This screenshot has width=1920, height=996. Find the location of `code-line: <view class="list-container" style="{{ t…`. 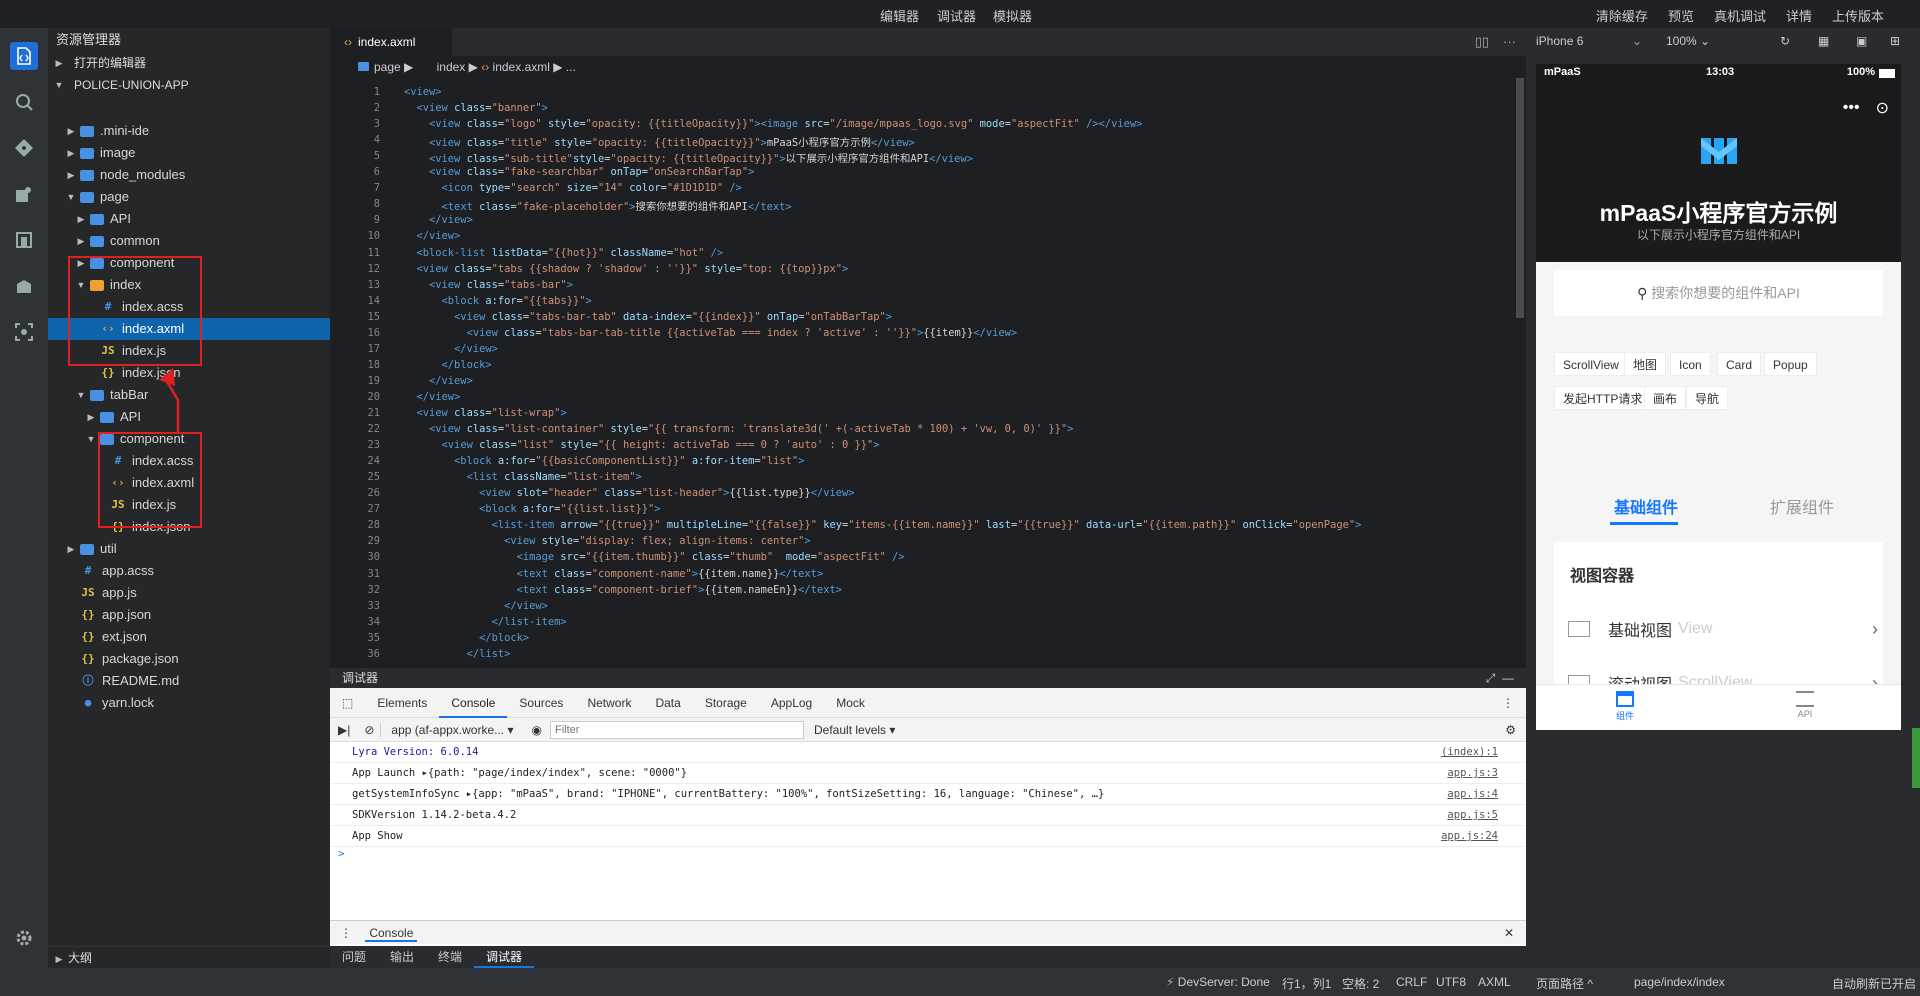

code-line: <view class="list-container" style="{{ t… is located at coordinates (738, 429).